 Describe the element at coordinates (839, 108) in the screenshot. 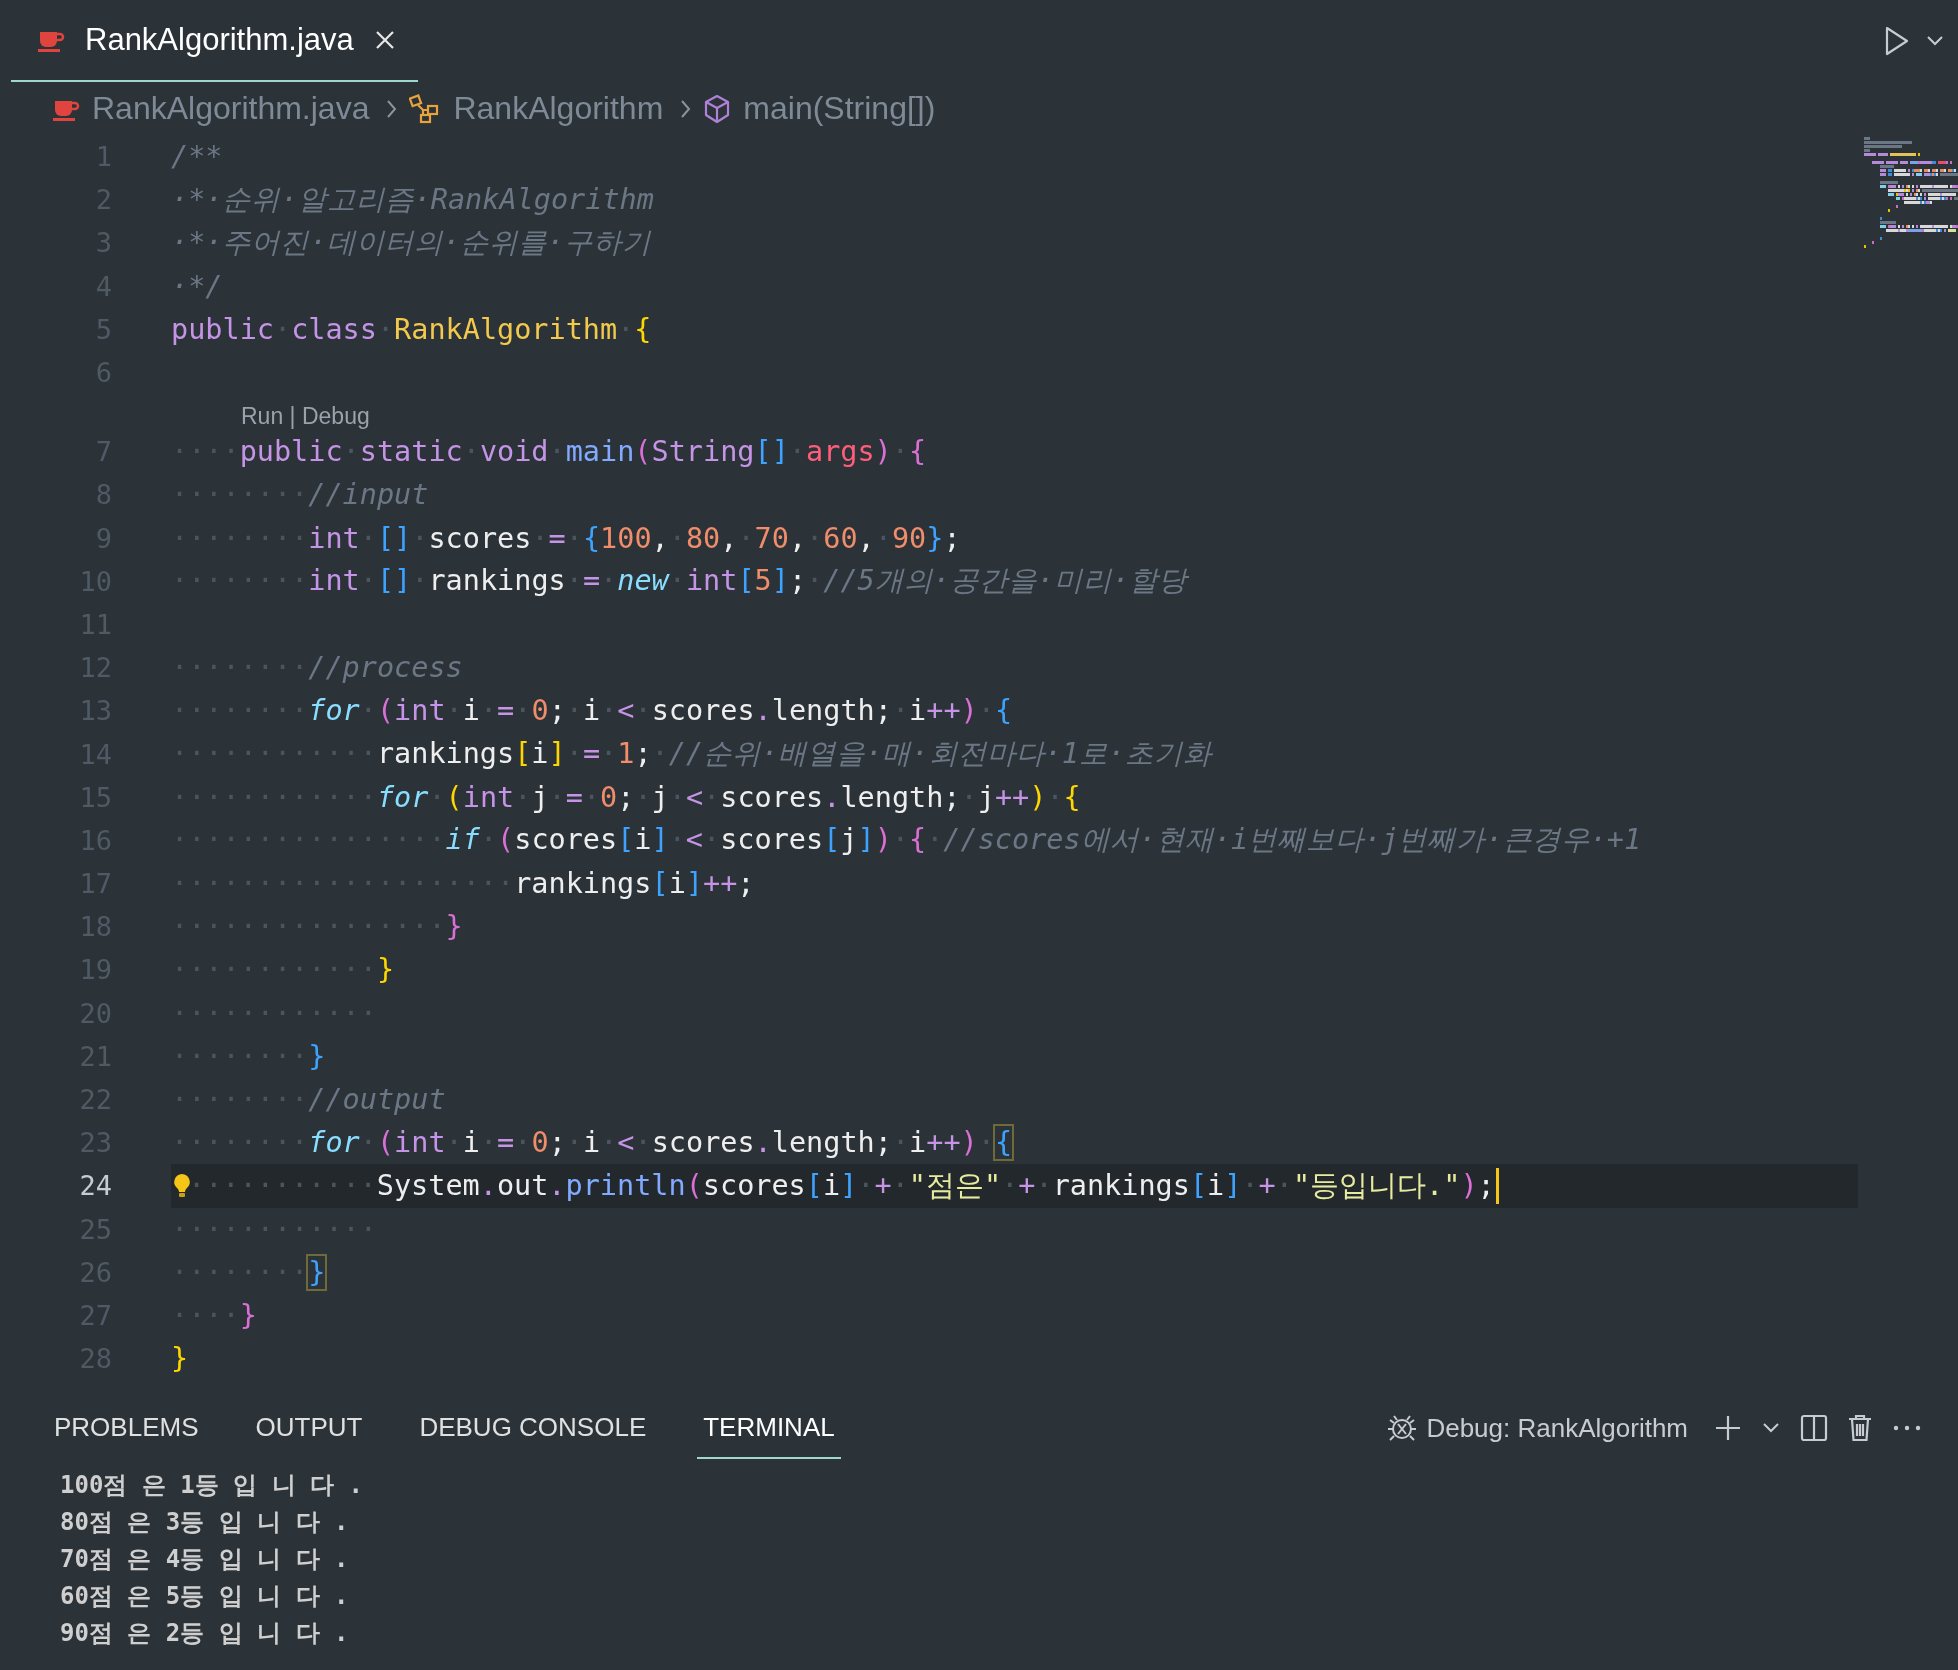

I see `breadcrumb-item: main(String[])` at that location.